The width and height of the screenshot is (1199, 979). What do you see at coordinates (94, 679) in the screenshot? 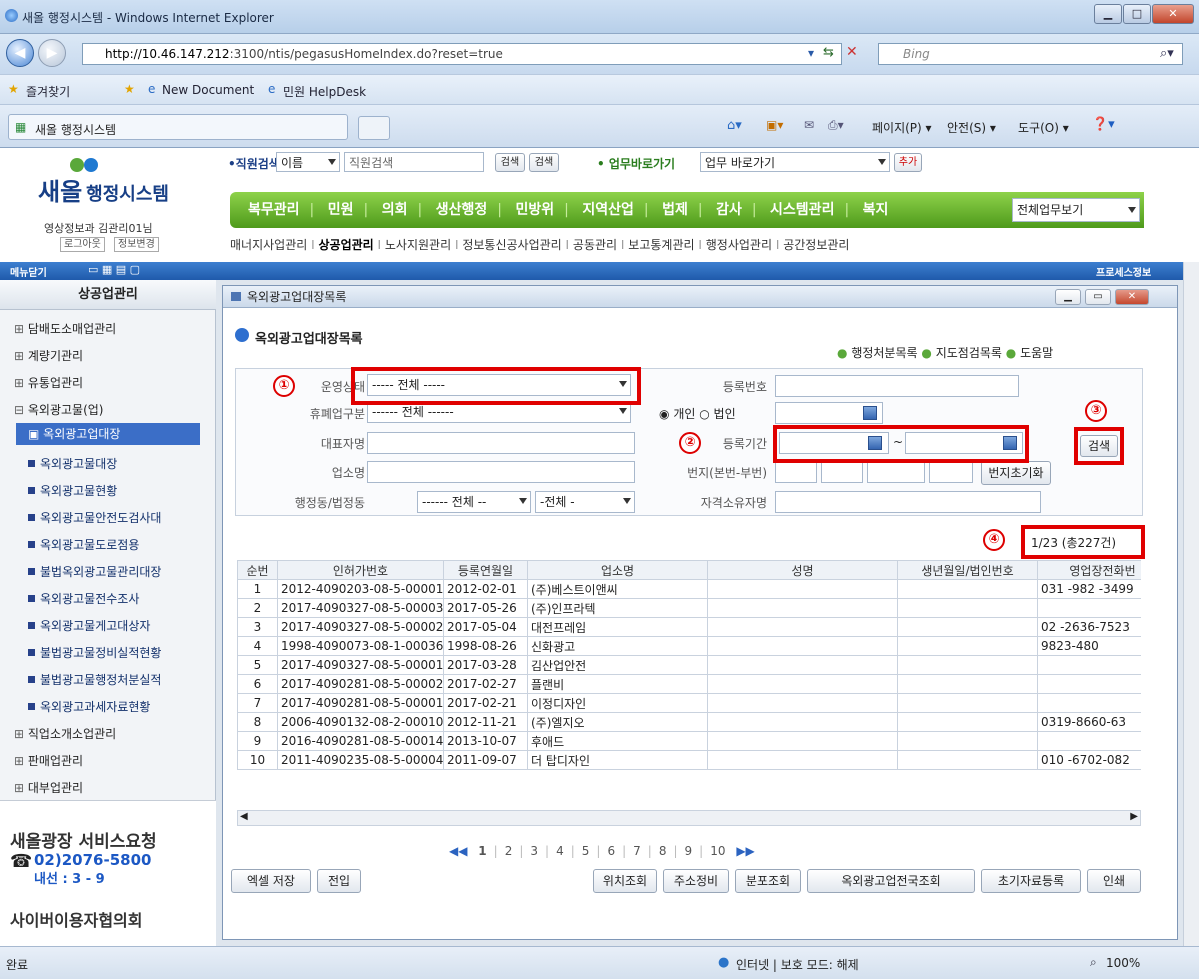
I see `sidebar-subitem: 불법광고물행정처분실적` at bounding box center [94, 679].